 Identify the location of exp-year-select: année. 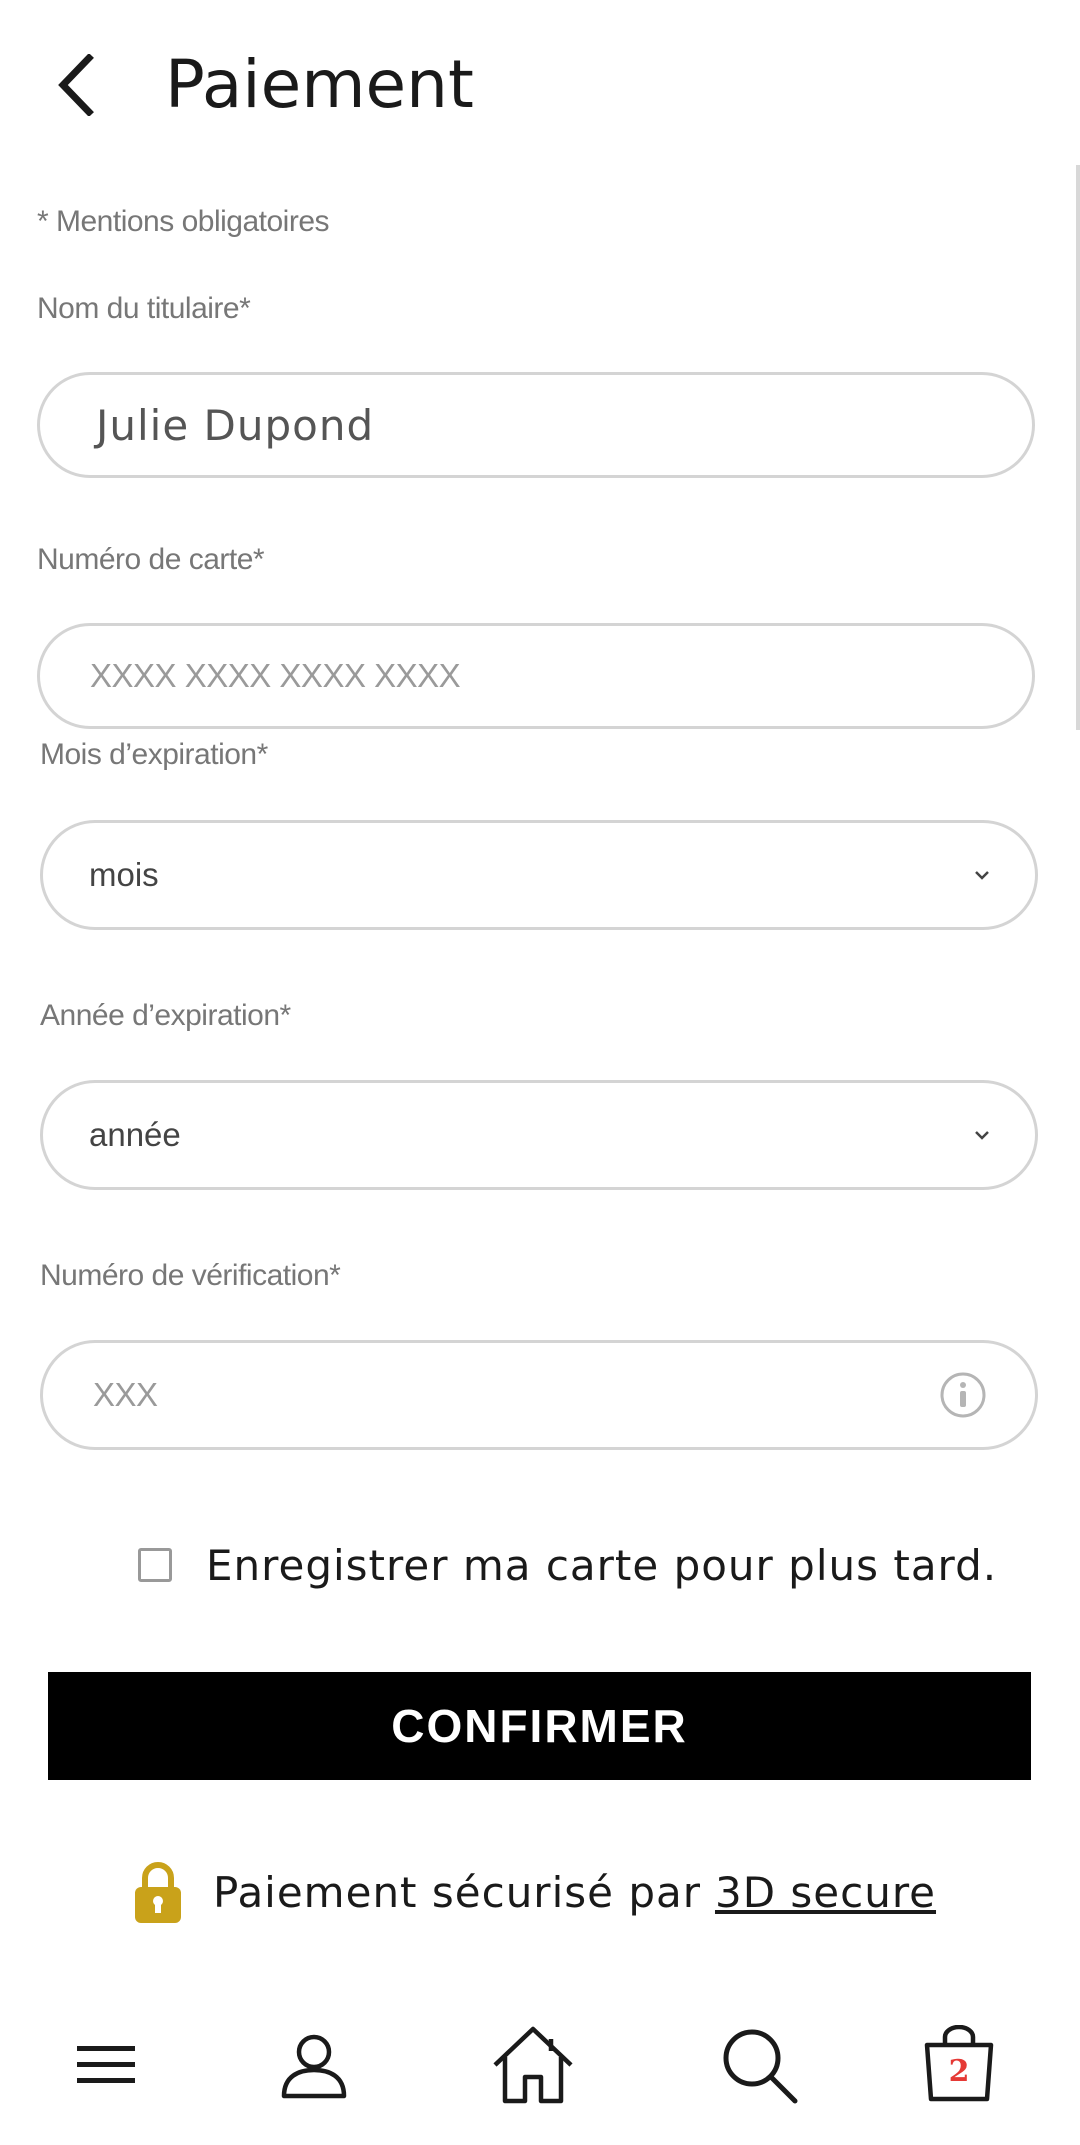
(539, 1135).